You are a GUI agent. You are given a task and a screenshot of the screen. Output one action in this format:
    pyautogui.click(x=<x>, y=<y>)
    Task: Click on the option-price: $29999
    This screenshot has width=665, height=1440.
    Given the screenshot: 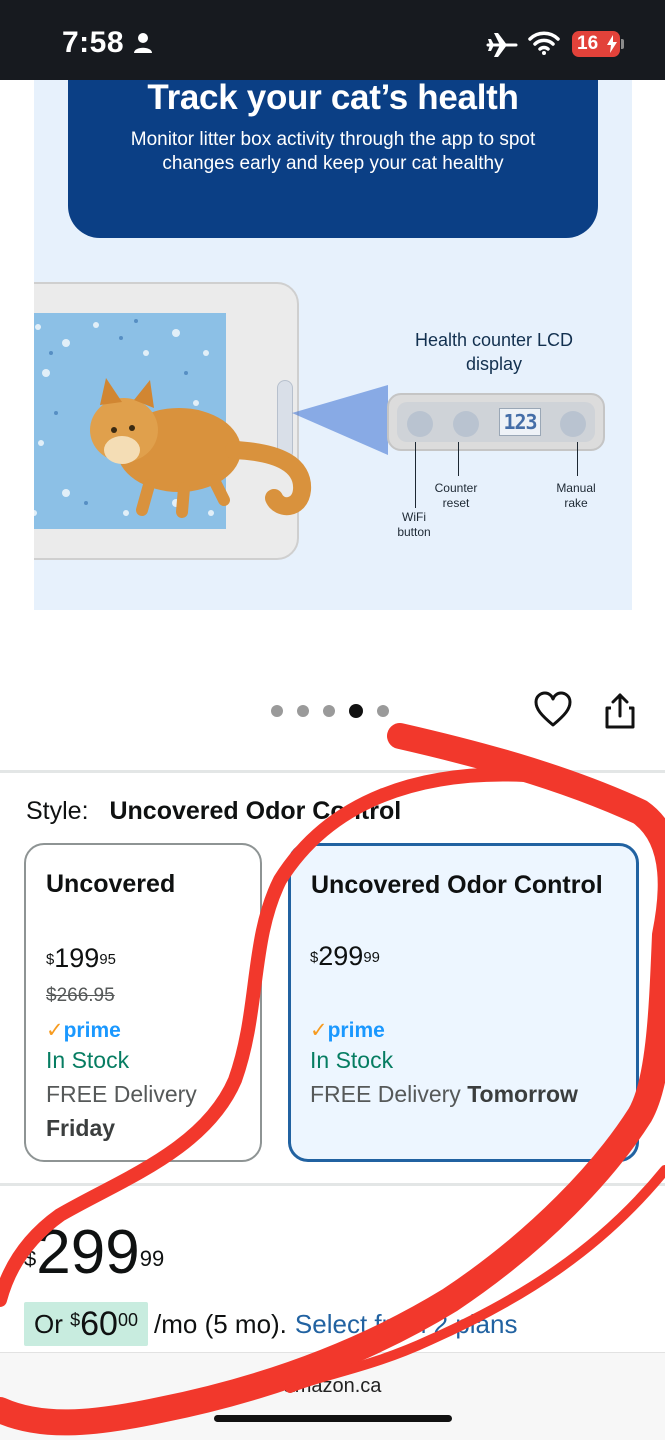 What is the action you would take?
    pyautogui.click(x=345, y=956)
    